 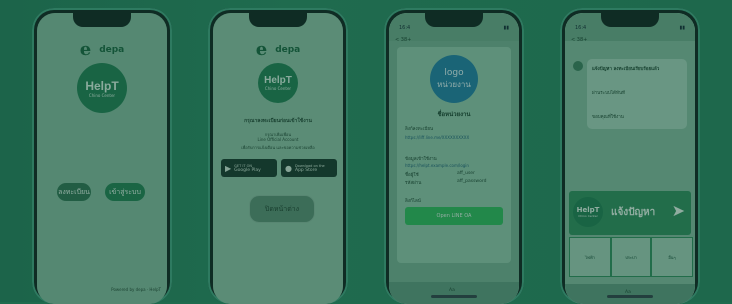 What do you see at coordinates (125, 192) in the screenshot?
I see `login-button: เข้าสู่ระบบ` at bounding box center [125, 192].